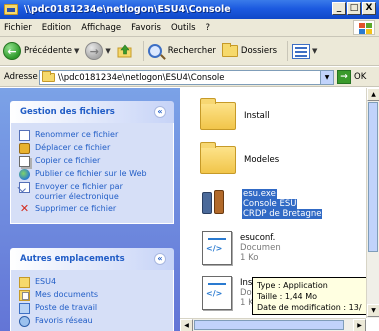 This screenshot has height=331, width=379. What do you see at coordinates (24, 148) in the screenshot?
I see `move-icon` at bounding box center [24, 148].